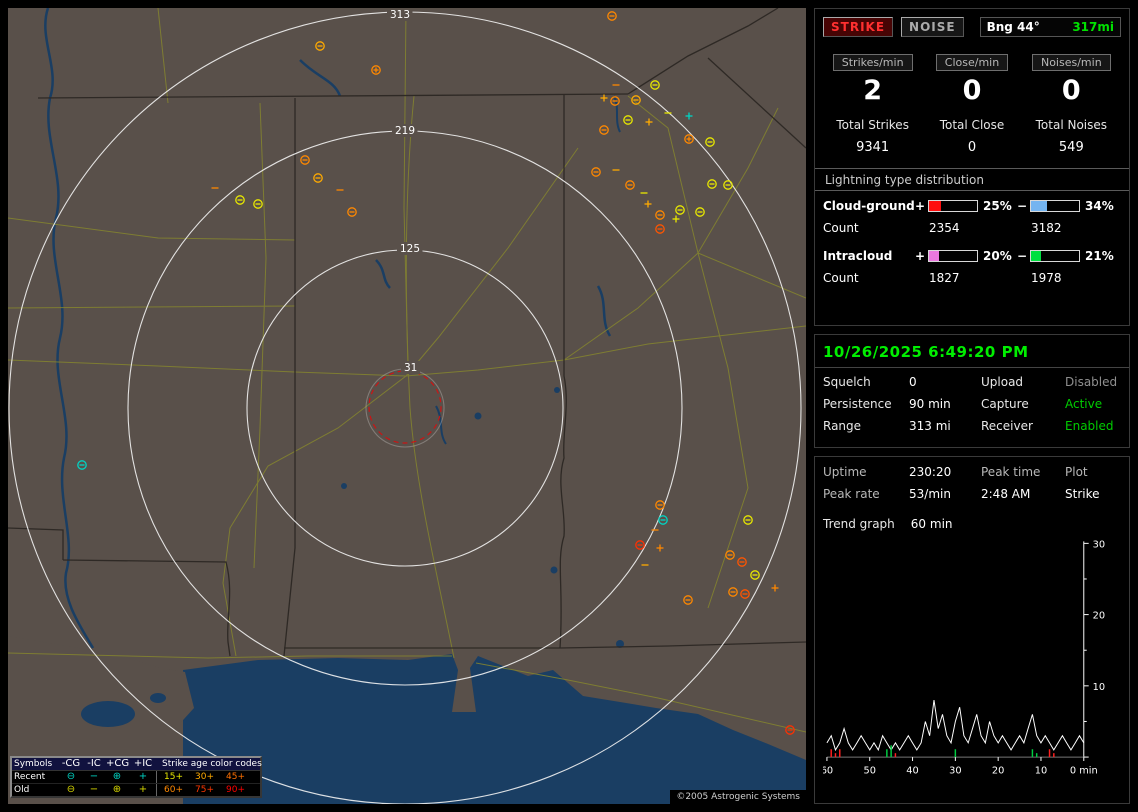 This screenshot has height=812, width=1138. I want to click on ring-label: 313, so click(400, 15).